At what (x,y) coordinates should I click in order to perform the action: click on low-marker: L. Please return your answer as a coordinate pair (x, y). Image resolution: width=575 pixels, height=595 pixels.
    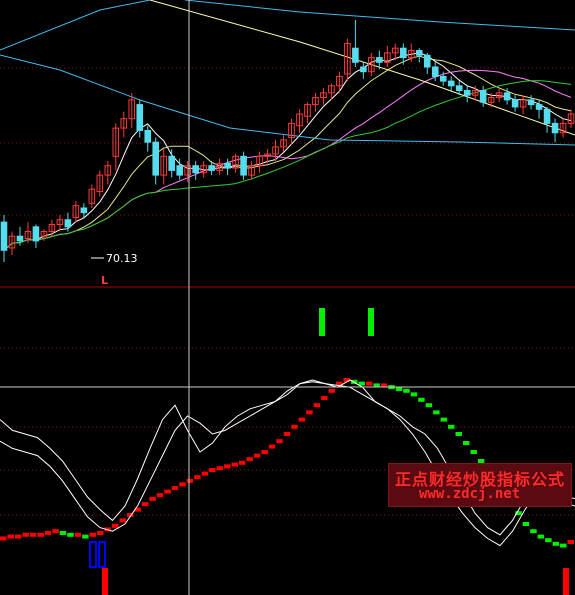
    Looking at the image, I should click on (104, 280).